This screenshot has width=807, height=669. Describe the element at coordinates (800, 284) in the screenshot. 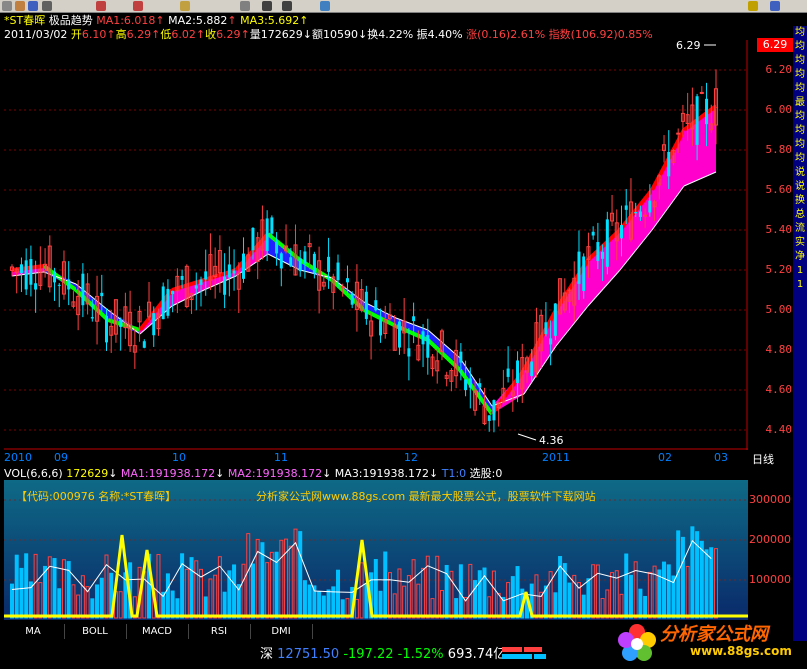

I see `right-panel-label: 1` at that location.